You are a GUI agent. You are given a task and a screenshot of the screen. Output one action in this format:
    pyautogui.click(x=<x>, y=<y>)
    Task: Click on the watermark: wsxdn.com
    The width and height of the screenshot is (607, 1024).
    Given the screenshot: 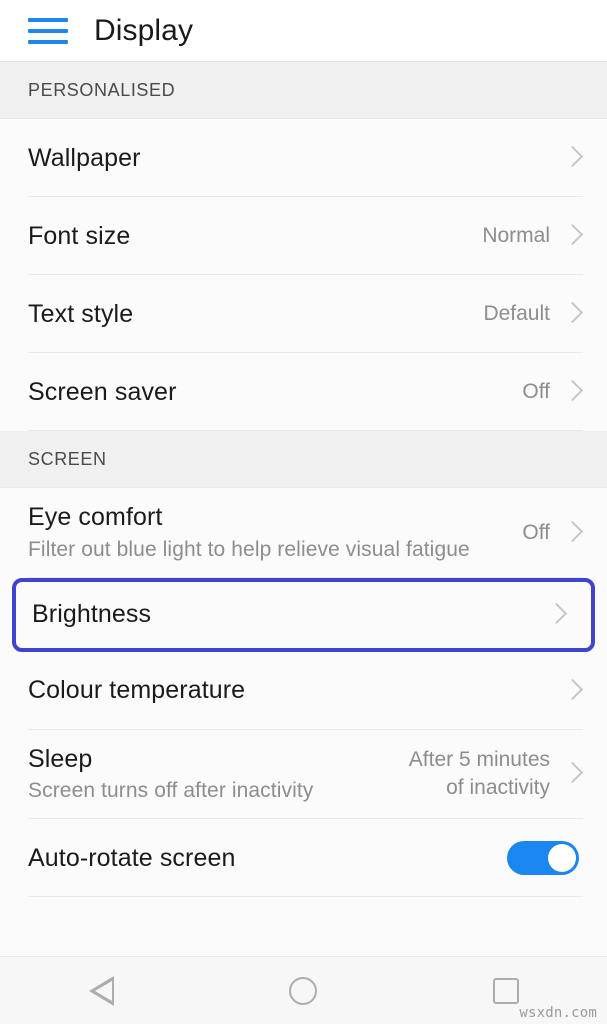 What is the action you would take?
    pyautogui.click(x=558, y=1013)
    